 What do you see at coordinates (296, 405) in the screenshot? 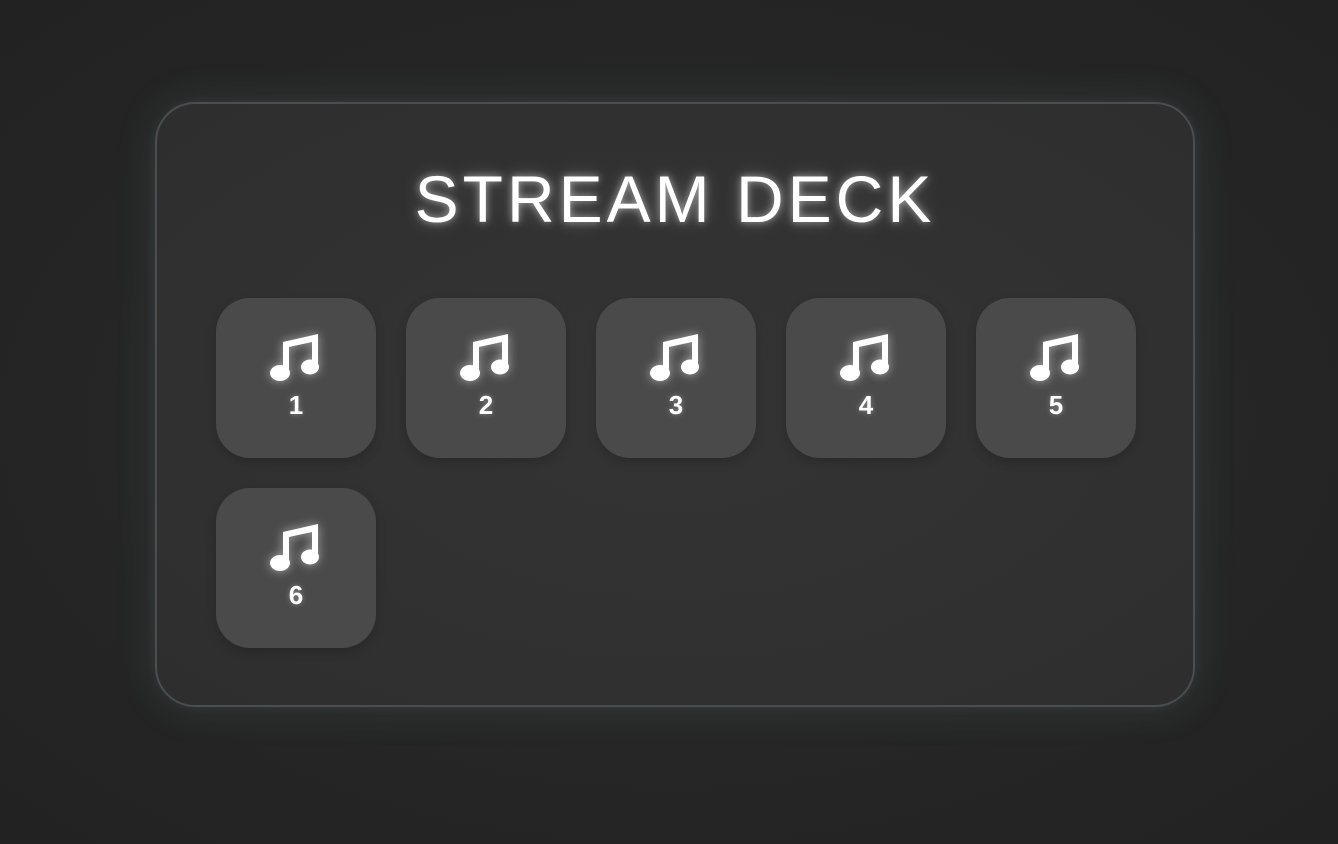
I see `key-label: 1` at bounding box center [296, 405].